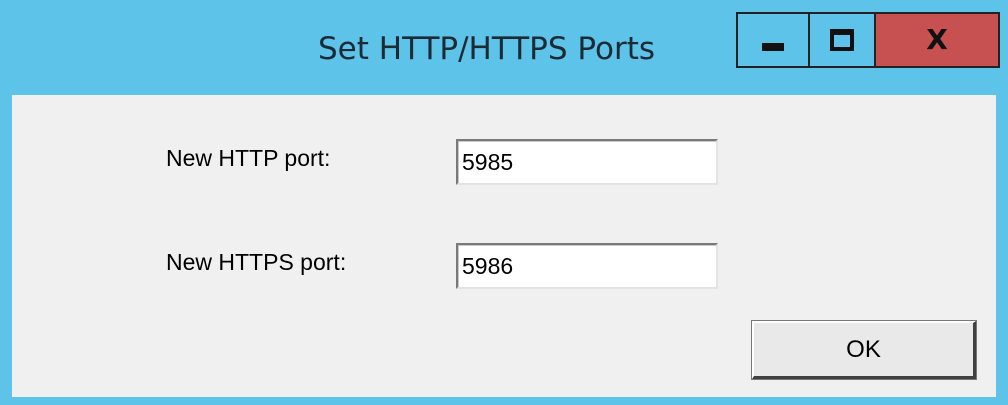 This screenshot has height=405, width=1008. I want to click on close-button: X, so click(938, 40).